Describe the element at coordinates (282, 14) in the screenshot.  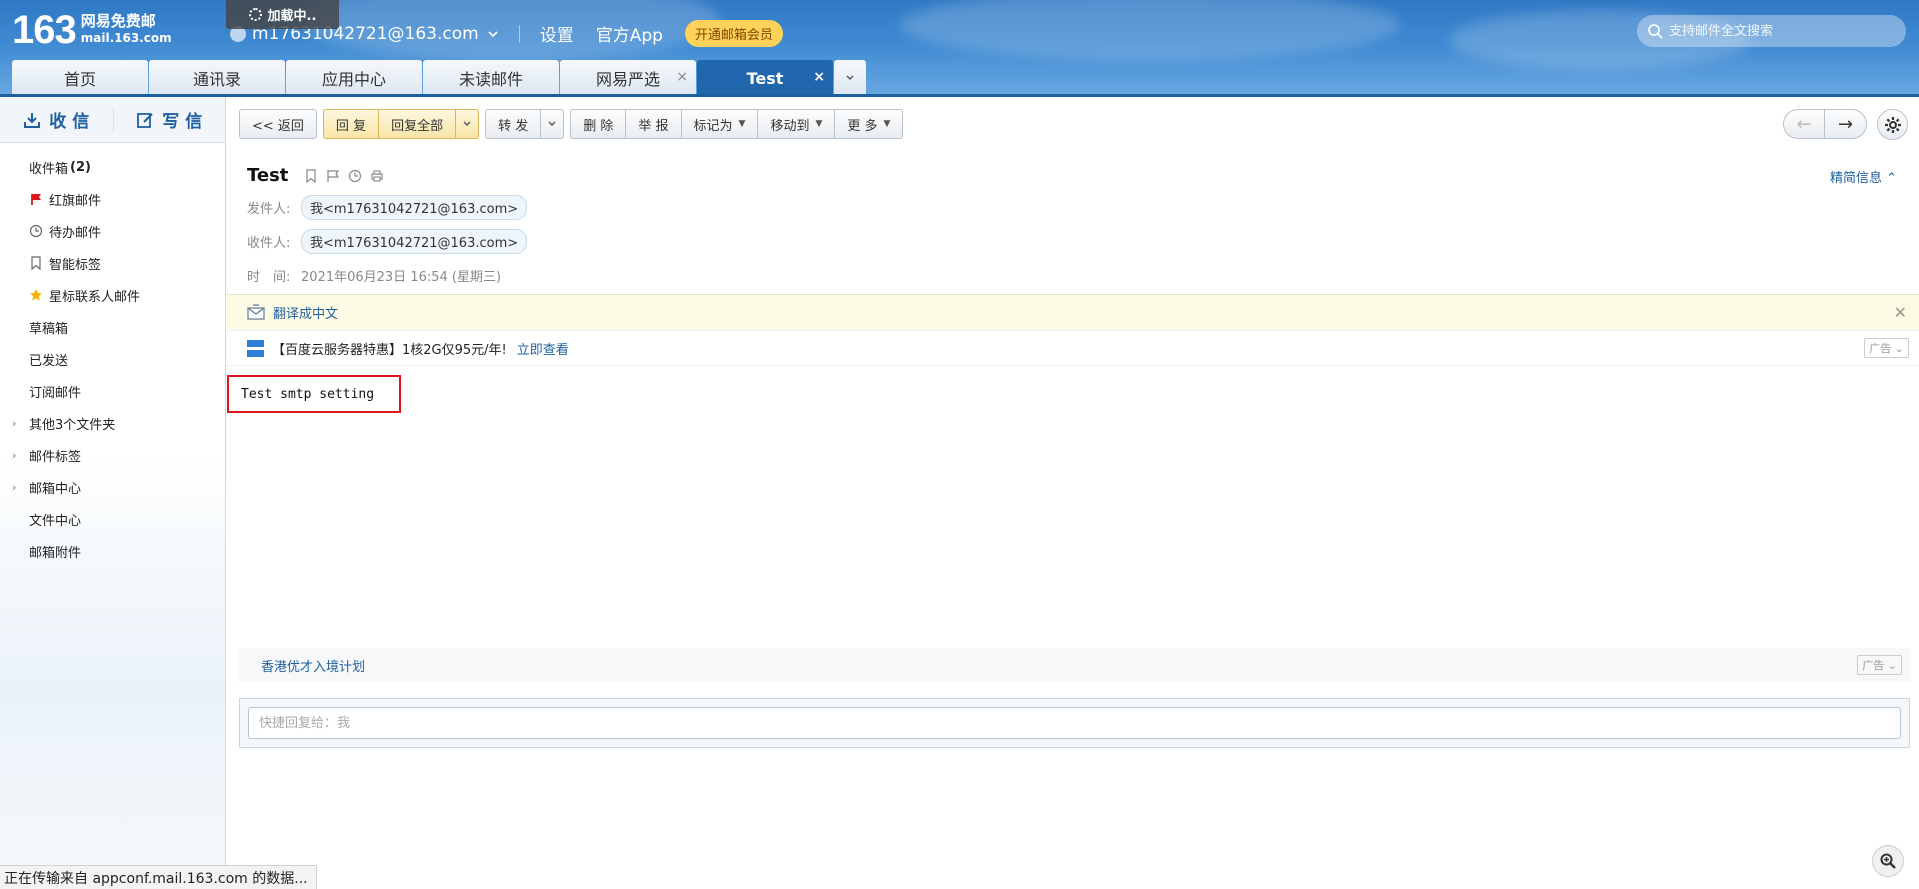
I see `loading-indicator: 加载中..` at that location.